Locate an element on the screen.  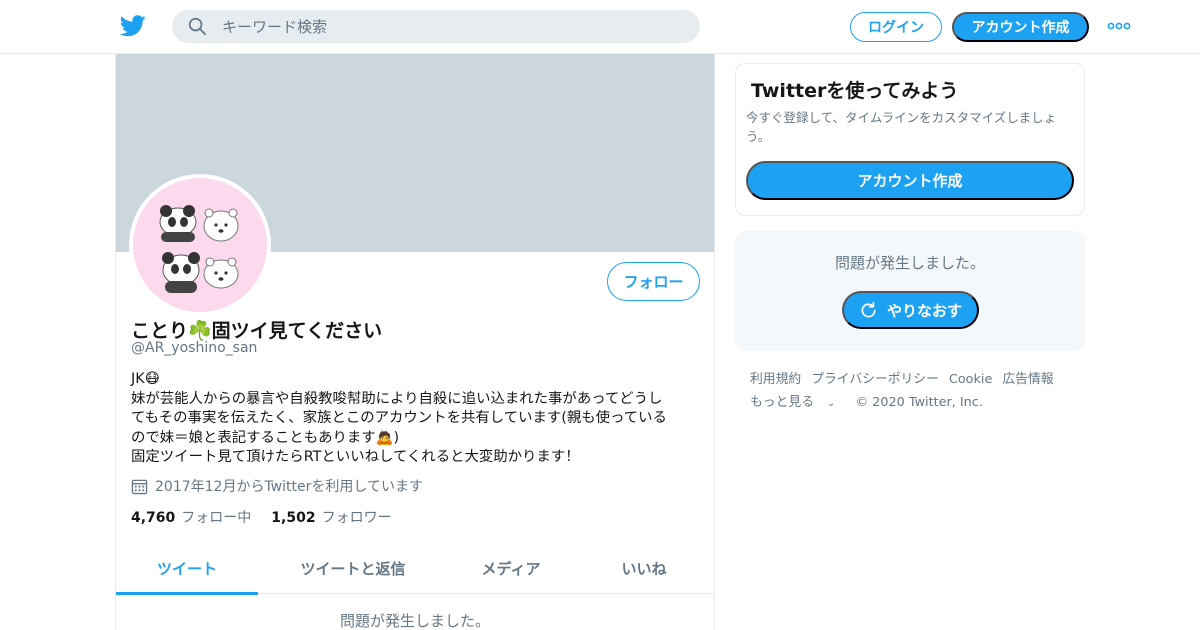
bio-line: JK😷 is located at coordinates (145, 379).